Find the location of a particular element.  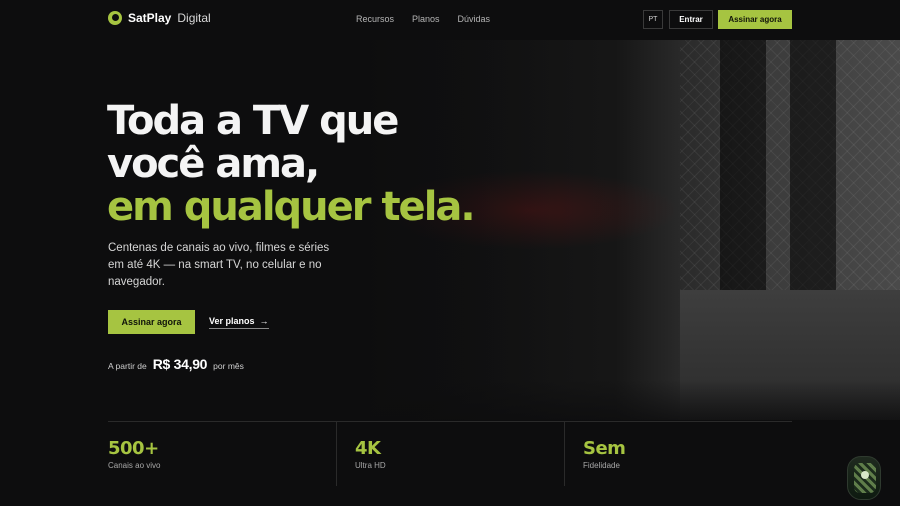

stat-fidelity: Sem Fidelidade is located at coordinates (604, 454).